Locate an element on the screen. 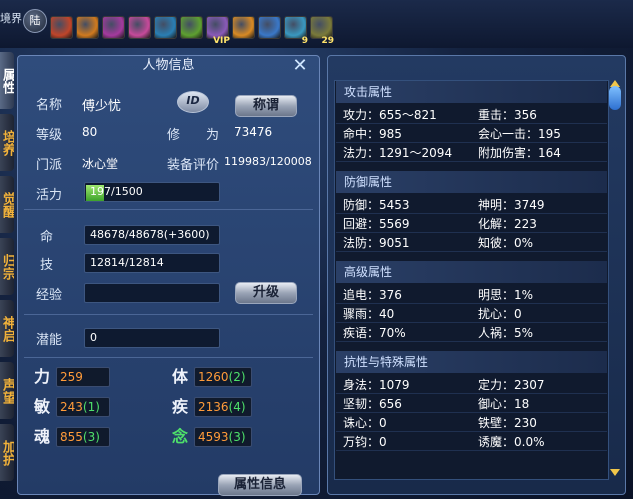 The width and height of the screenshot is (633, 499). stat-value: 1260 is located at coordinates (213, 377).